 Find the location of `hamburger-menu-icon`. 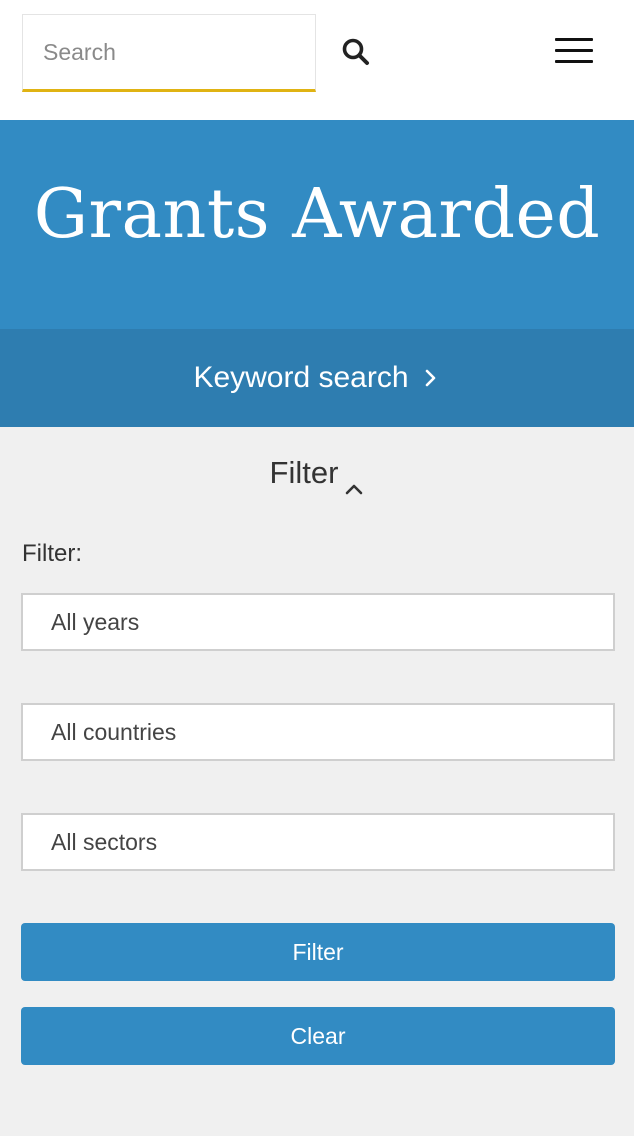

hamburger-menu-icon is located at coordinates (574, 51).